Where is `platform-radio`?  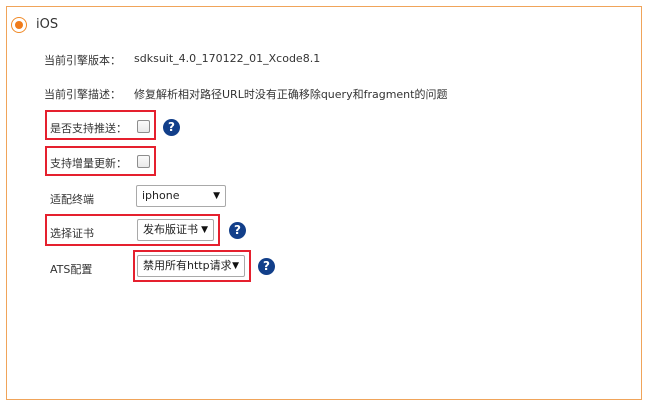 platform-radio is located at coordinates (19, 25).